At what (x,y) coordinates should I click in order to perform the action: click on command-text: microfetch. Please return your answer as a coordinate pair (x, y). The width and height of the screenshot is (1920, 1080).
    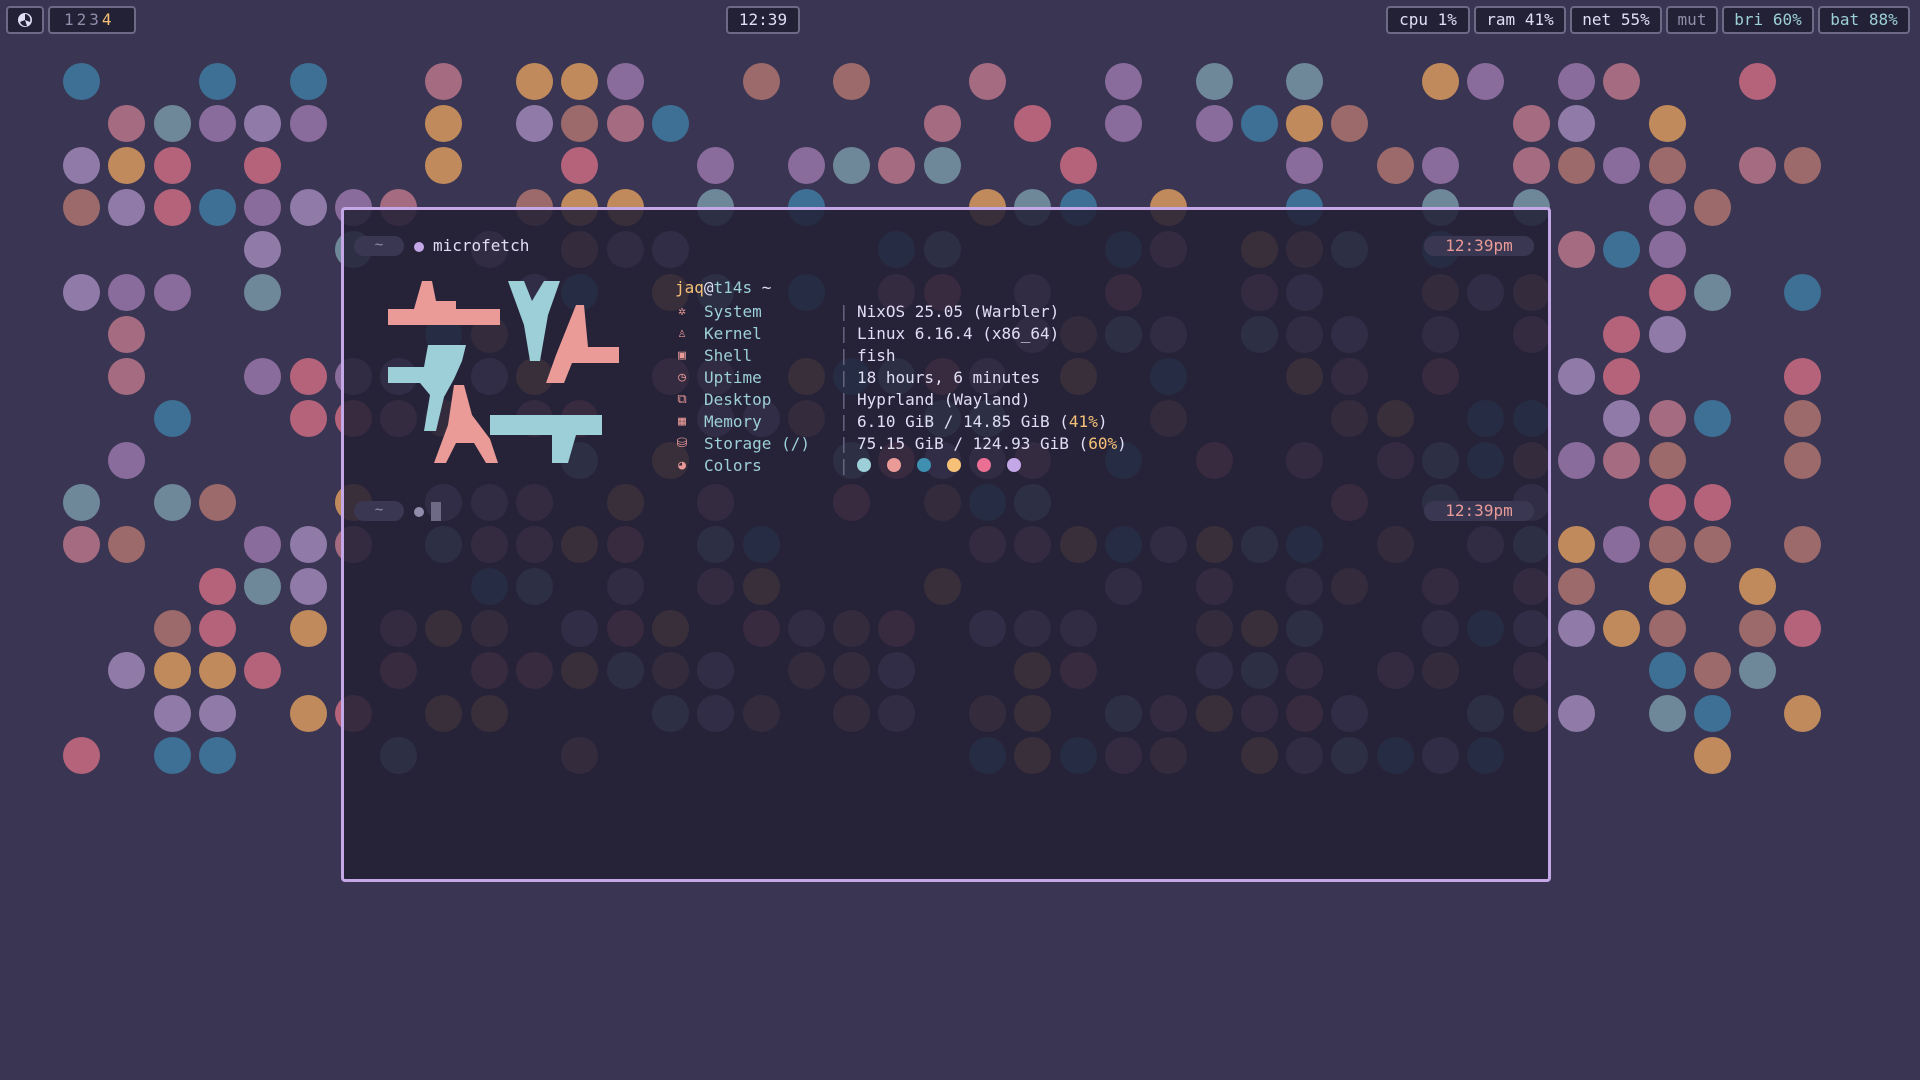
    Looking at the image, I should click on (481, 245).